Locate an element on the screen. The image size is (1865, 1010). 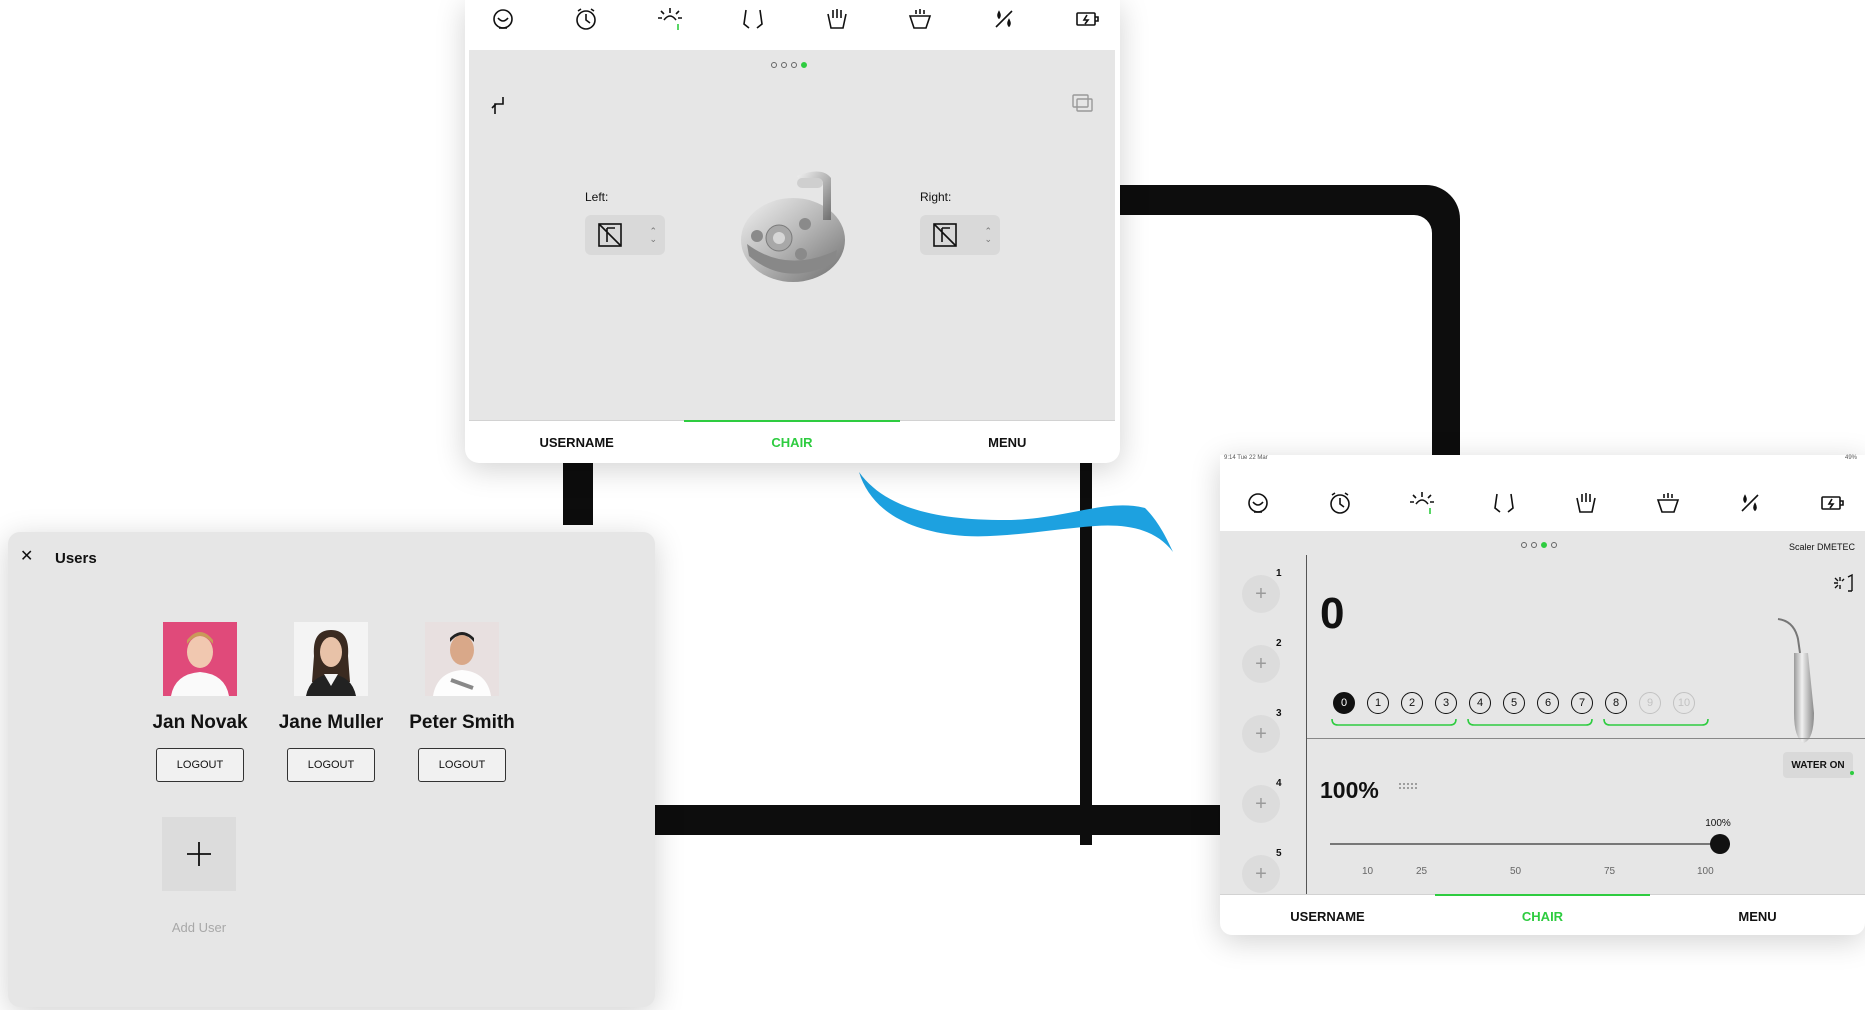
water-percent: 100% is located at coordinates (1349, 790).